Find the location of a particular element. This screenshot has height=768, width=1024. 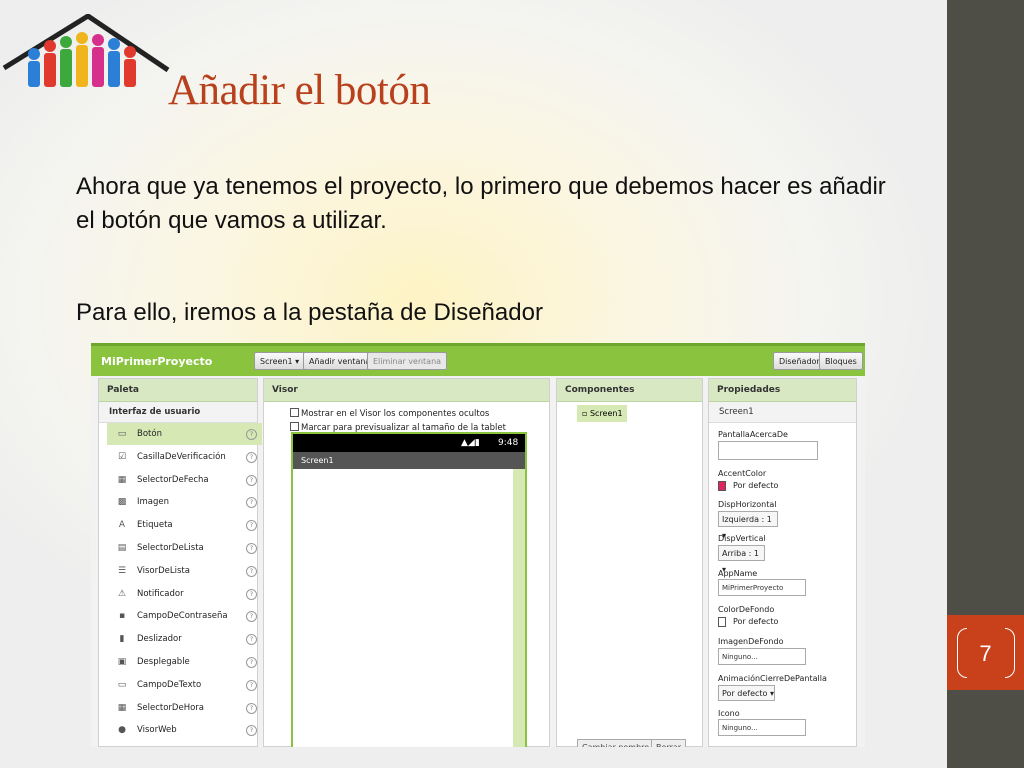

components-title: Componentes is located at coordinates (629, 390).